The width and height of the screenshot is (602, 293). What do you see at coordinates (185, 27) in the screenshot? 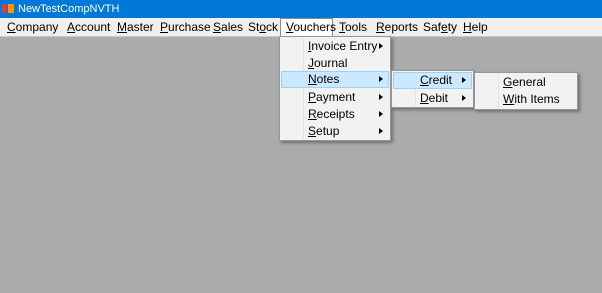
I see `menu-purchase: Purchase` at bounding box center [185, 27].